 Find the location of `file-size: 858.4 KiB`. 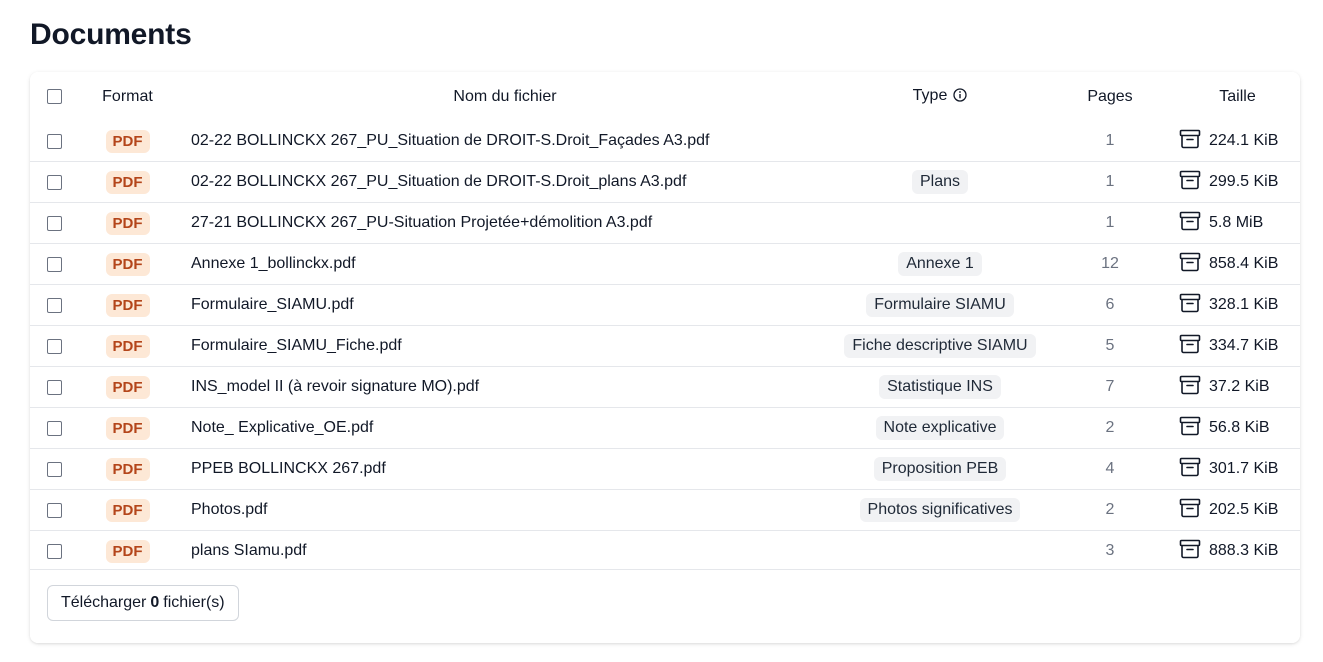

file-size: 858.4 KiB is located at coordinates (1244, 263).